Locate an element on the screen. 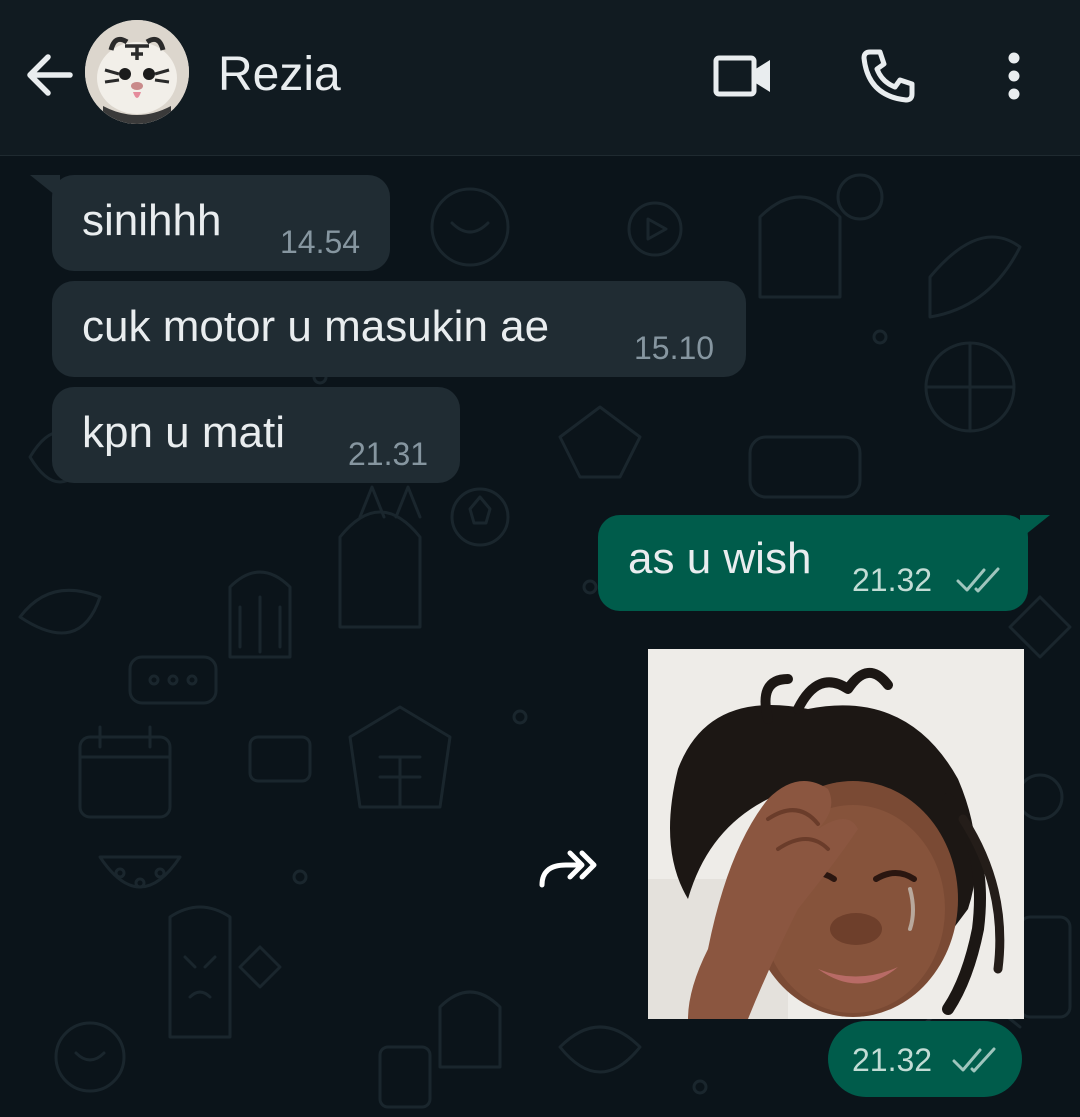 This screenshot has width=1080, height=1117. video-call-icon is located at coordinates (742, 76).